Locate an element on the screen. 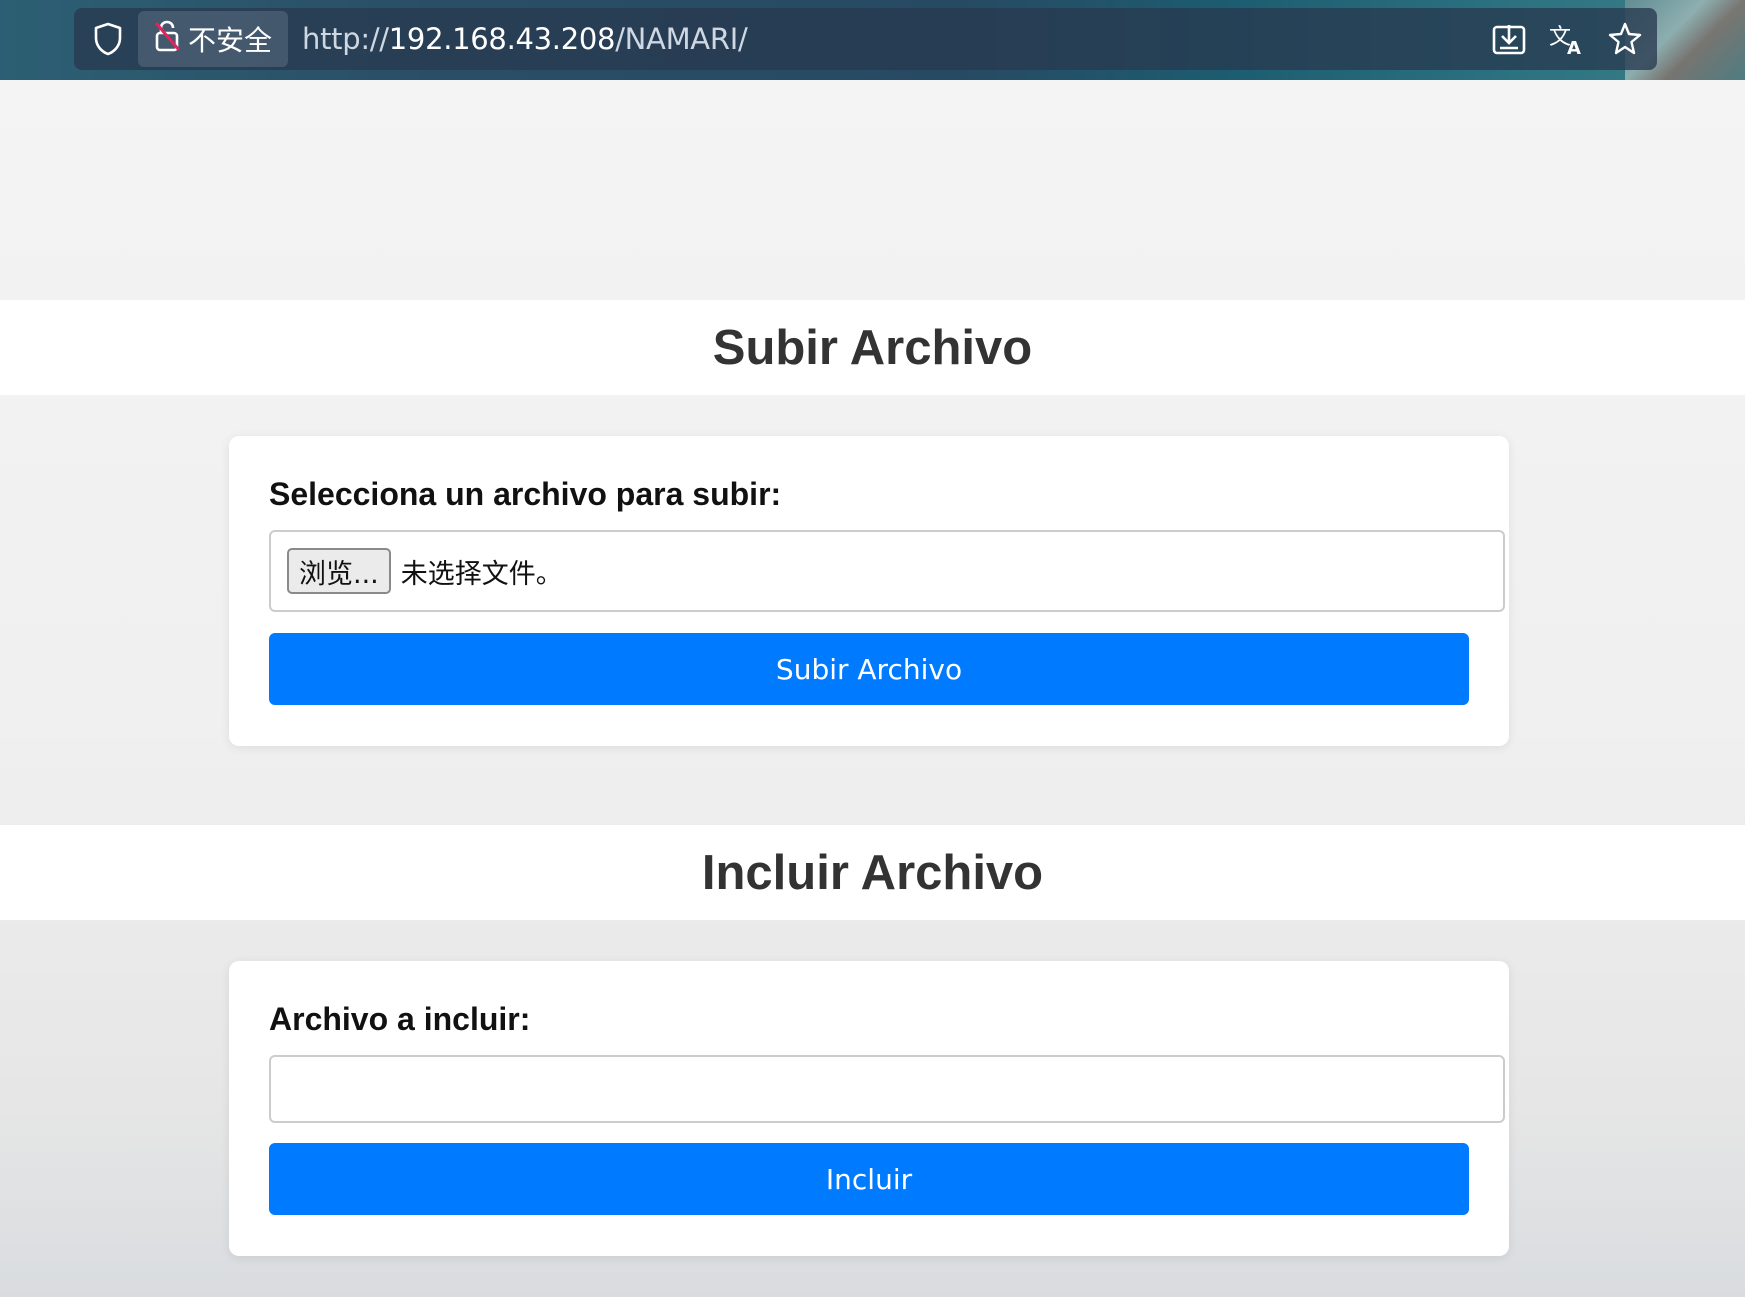 This screenshot has width=1745, height=1297. address-bar: 不安全 http://192.168.43.208/NAMARI/ 文 A is located at coordinates (865, 39).